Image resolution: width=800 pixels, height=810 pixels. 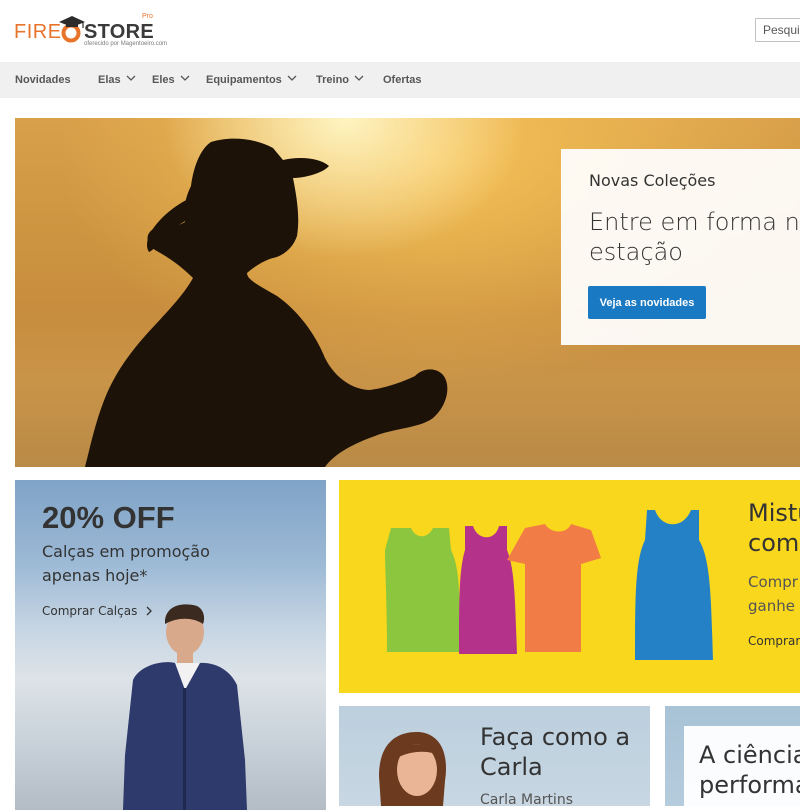 I want to click on tees-promo-subtitle: Compr ganhe, so click(x=773, y=594).